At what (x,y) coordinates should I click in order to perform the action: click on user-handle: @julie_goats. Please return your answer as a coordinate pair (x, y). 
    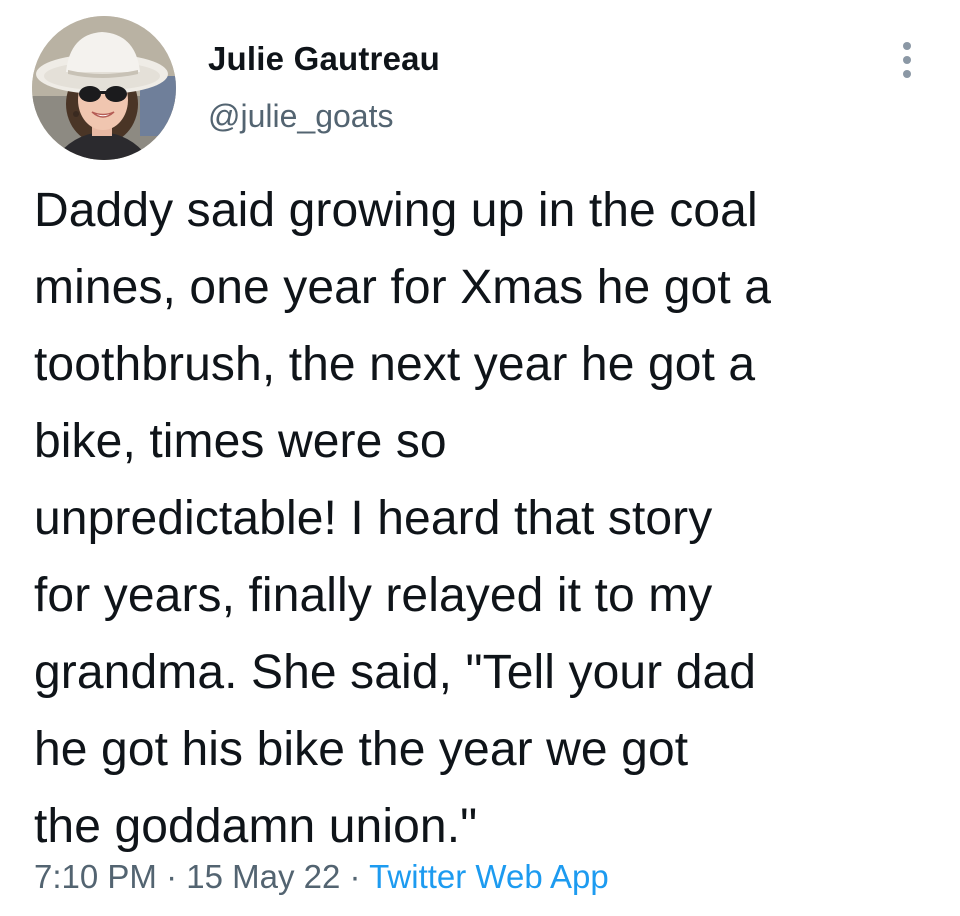
    Looking at the image, I should click on (300, 116).